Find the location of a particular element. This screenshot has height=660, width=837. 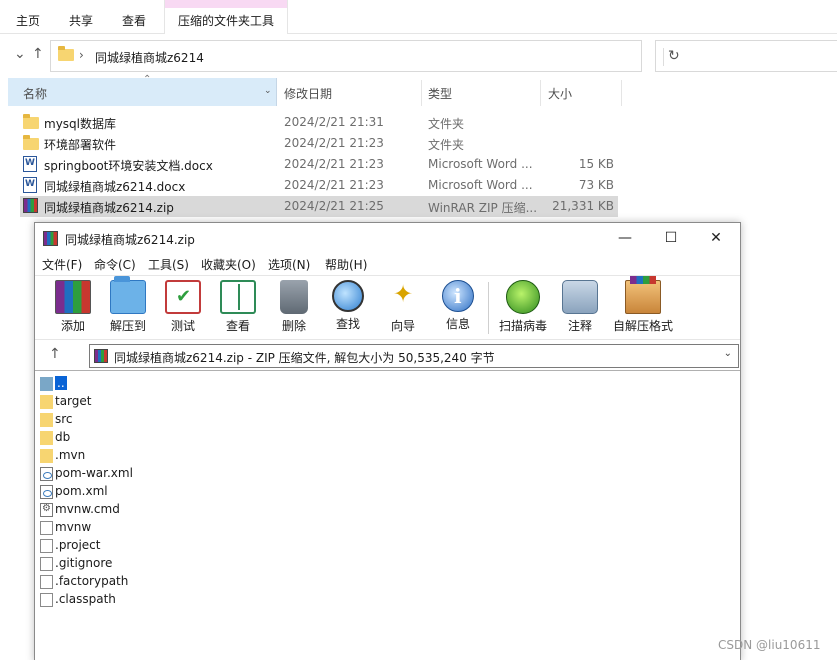

list-item: pom.xml is located at coordinates (189, 492).